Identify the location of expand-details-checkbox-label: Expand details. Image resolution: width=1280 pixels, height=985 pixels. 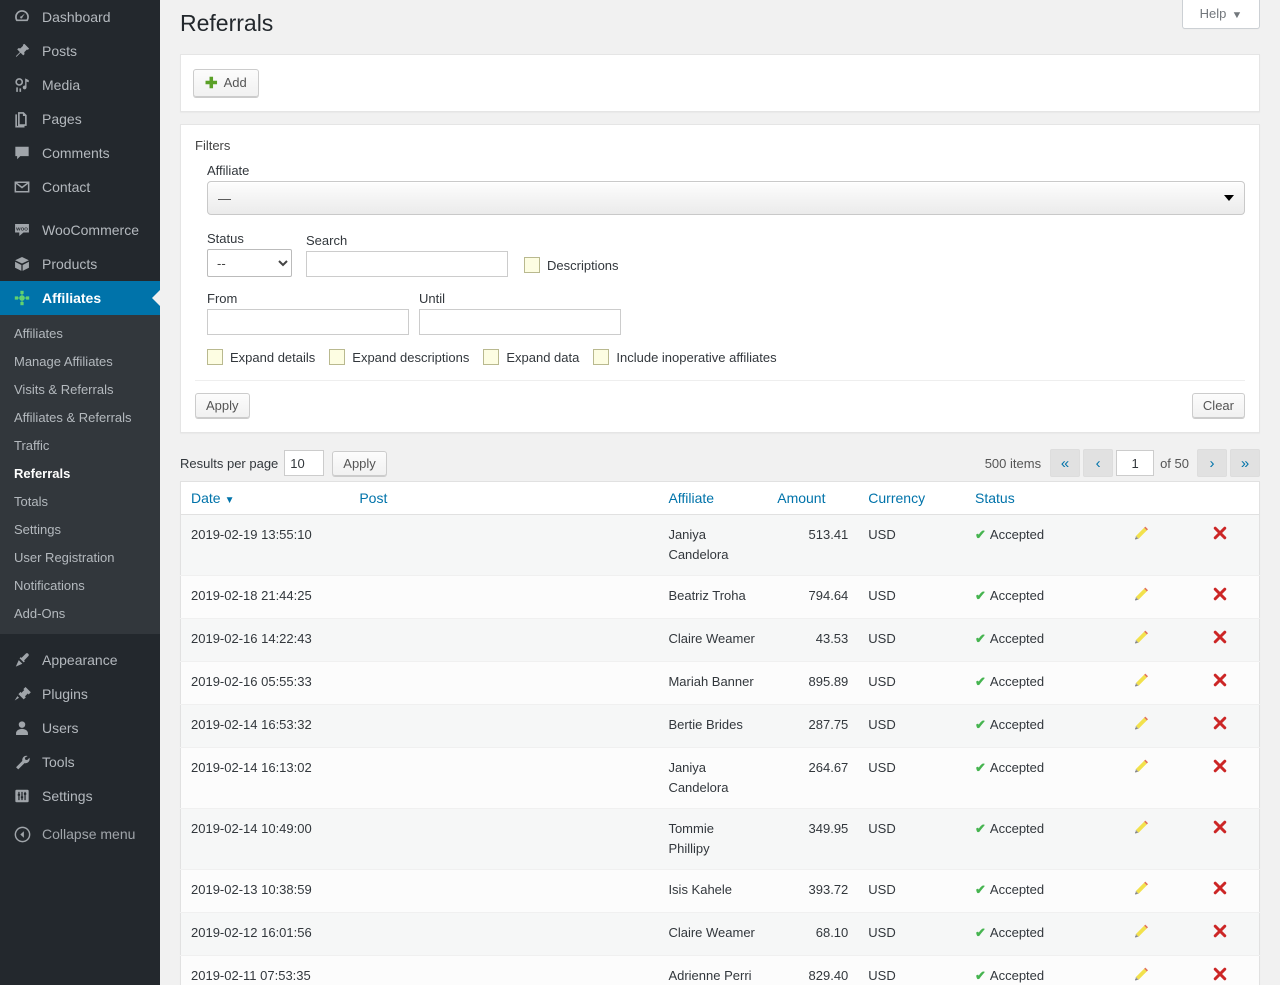
(273, 357).